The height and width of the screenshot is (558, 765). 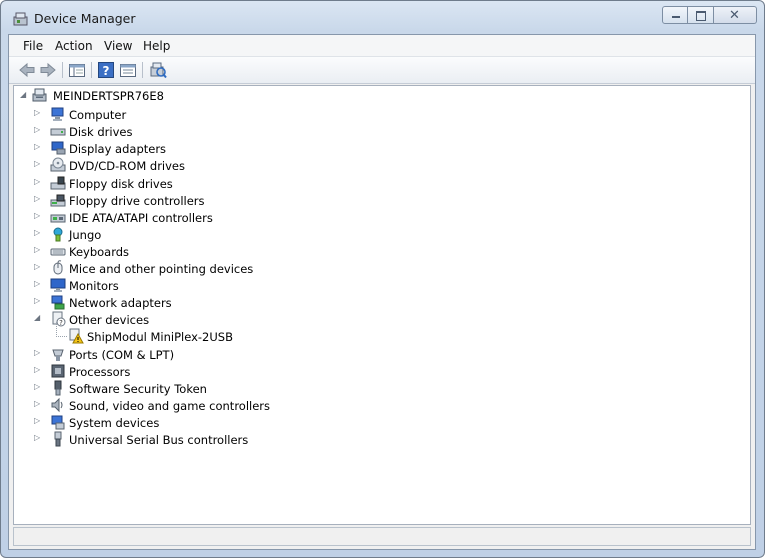 I want to click on sound-icon, so click(x=57, y=405).